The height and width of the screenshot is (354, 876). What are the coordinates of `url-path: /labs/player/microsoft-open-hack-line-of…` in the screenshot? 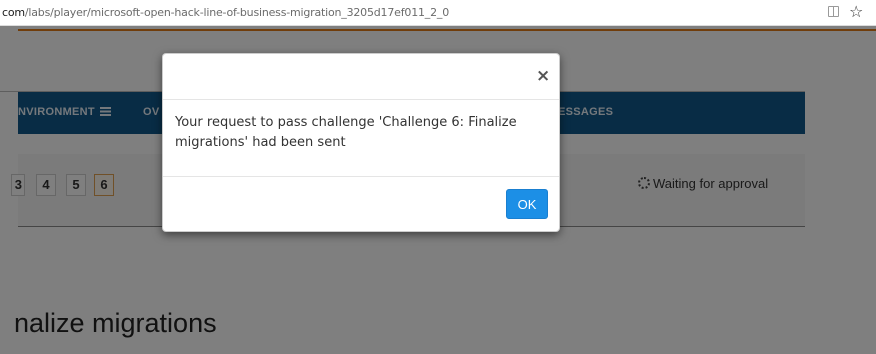 It's located at (236, 12).